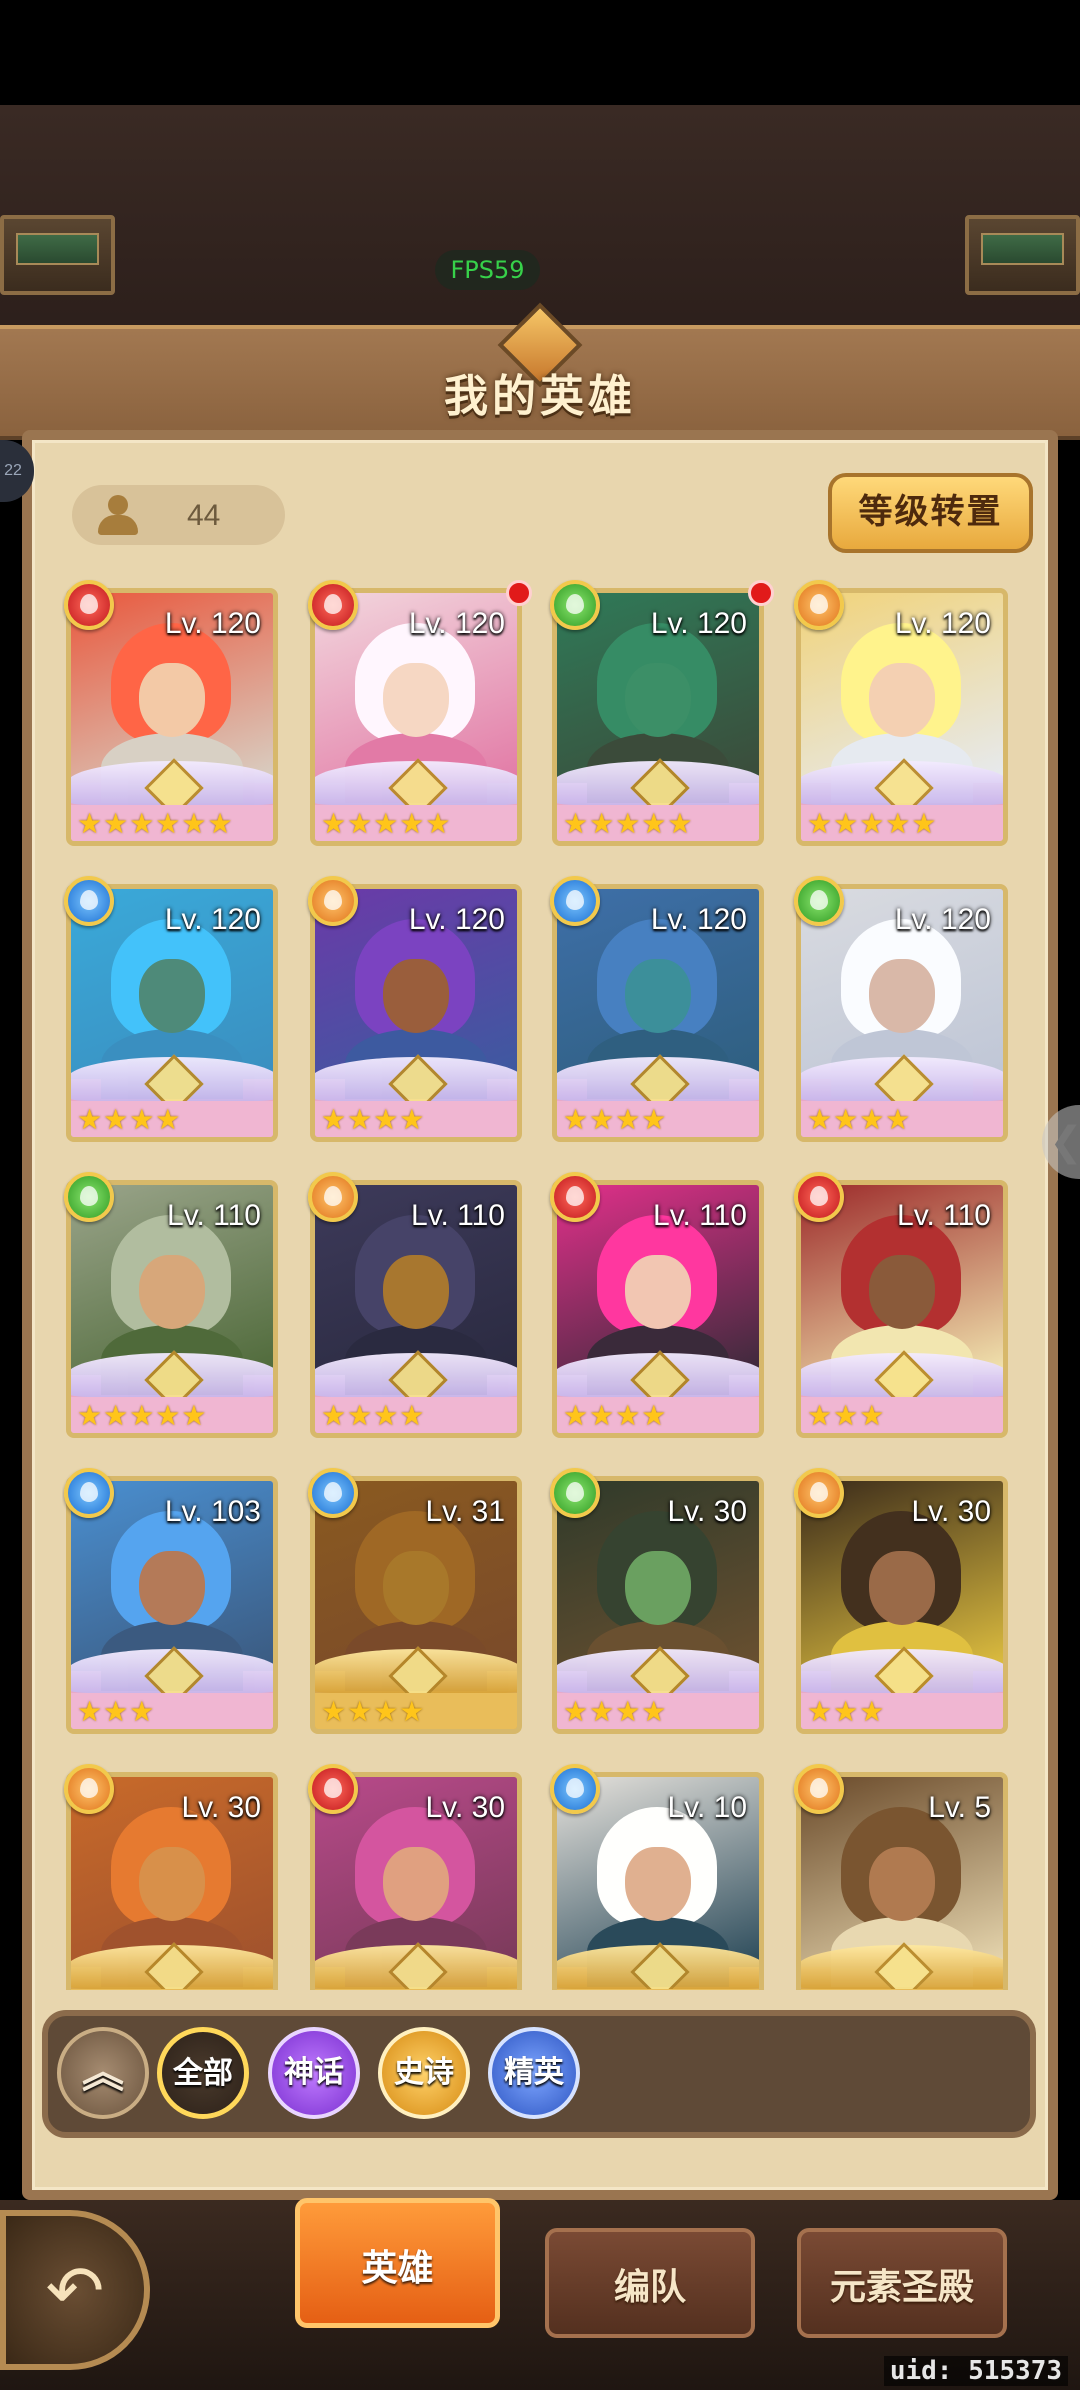 The image size is (1080, 2390). I want to click on page-title: 我的英雄, so click(540, 396).